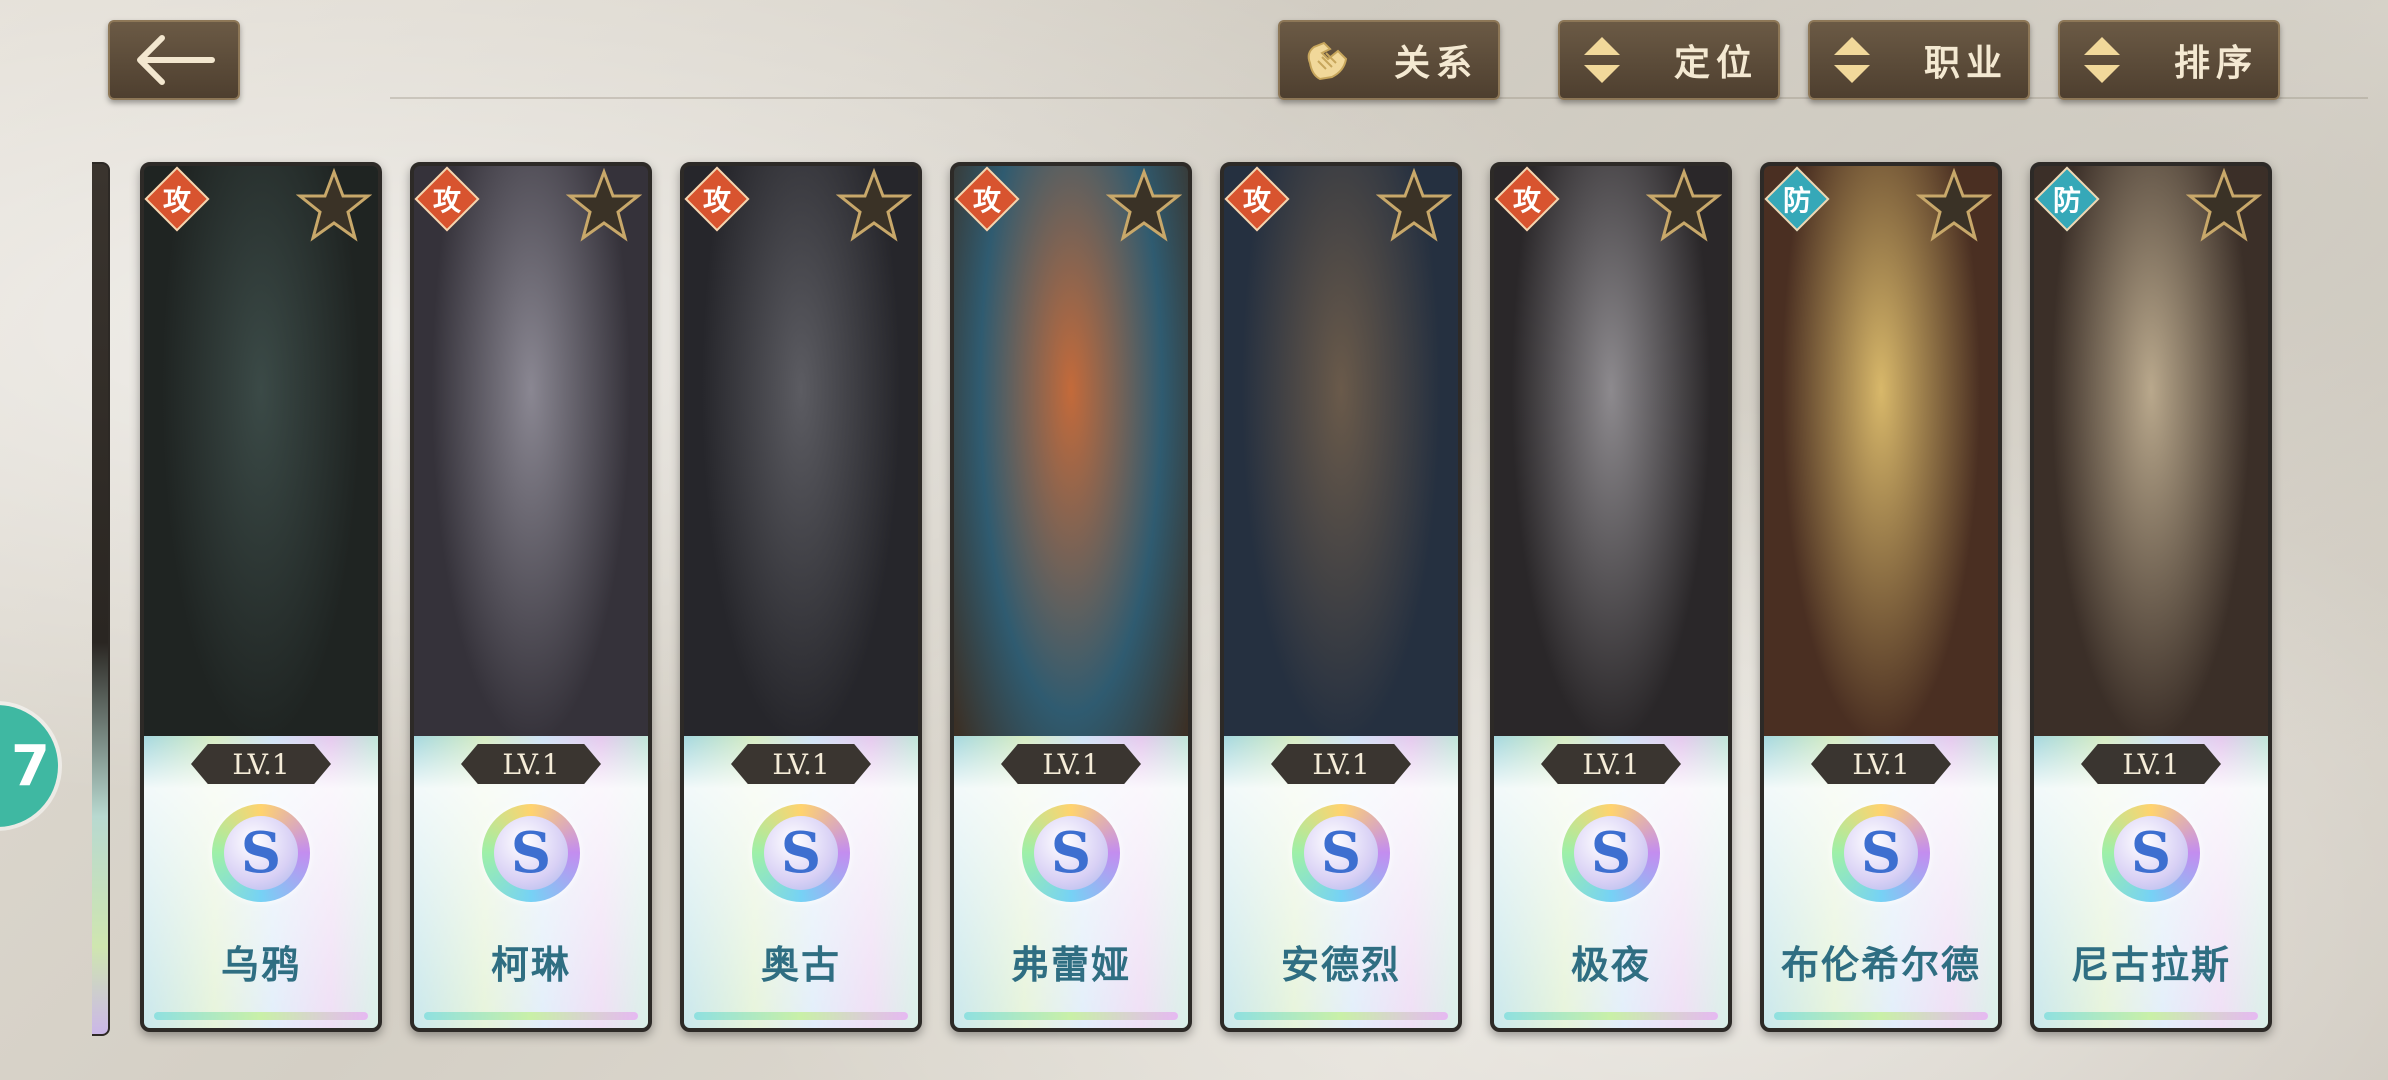 The height and width of the screenshot is (1080, 2388). What do you see at coordinates (530, 965) in the screenshot?
I see `hero-name: 柯琳` at bounding box center [530, 965].